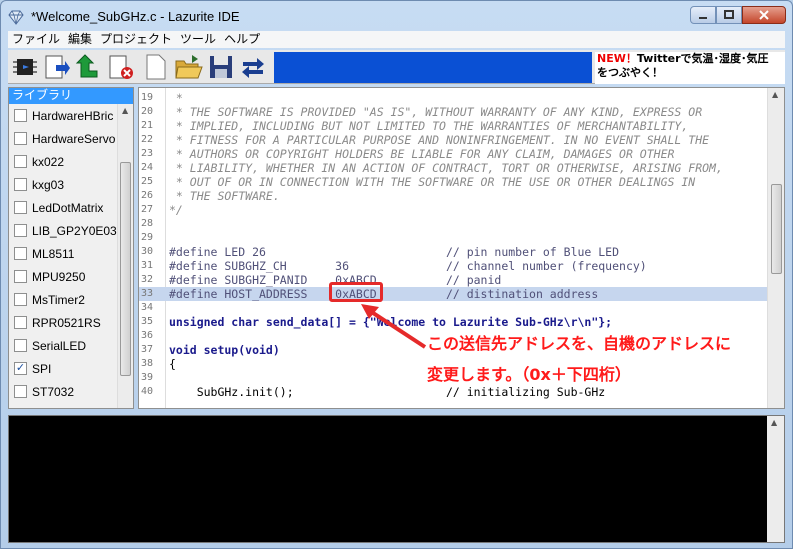 The height and width of the screenshot is (549, 793). I want to click on library-scroll-thumb, so click(125, 269).